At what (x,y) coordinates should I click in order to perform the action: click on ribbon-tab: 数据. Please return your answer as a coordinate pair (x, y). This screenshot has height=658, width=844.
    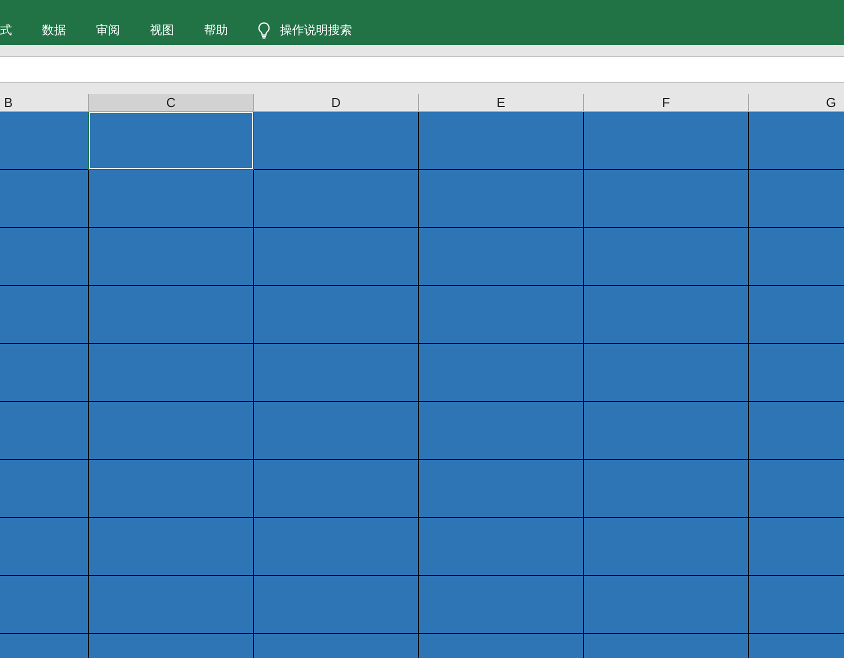
    Looking at the image, I should click on (51, 30).